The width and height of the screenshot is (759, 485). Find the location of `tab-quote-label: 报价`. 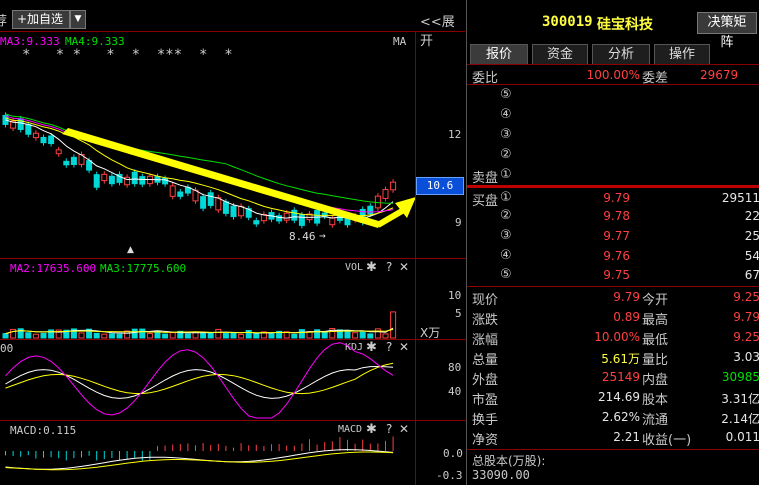

tab-quote-label: 报价 is located at coordinates (498, 54).